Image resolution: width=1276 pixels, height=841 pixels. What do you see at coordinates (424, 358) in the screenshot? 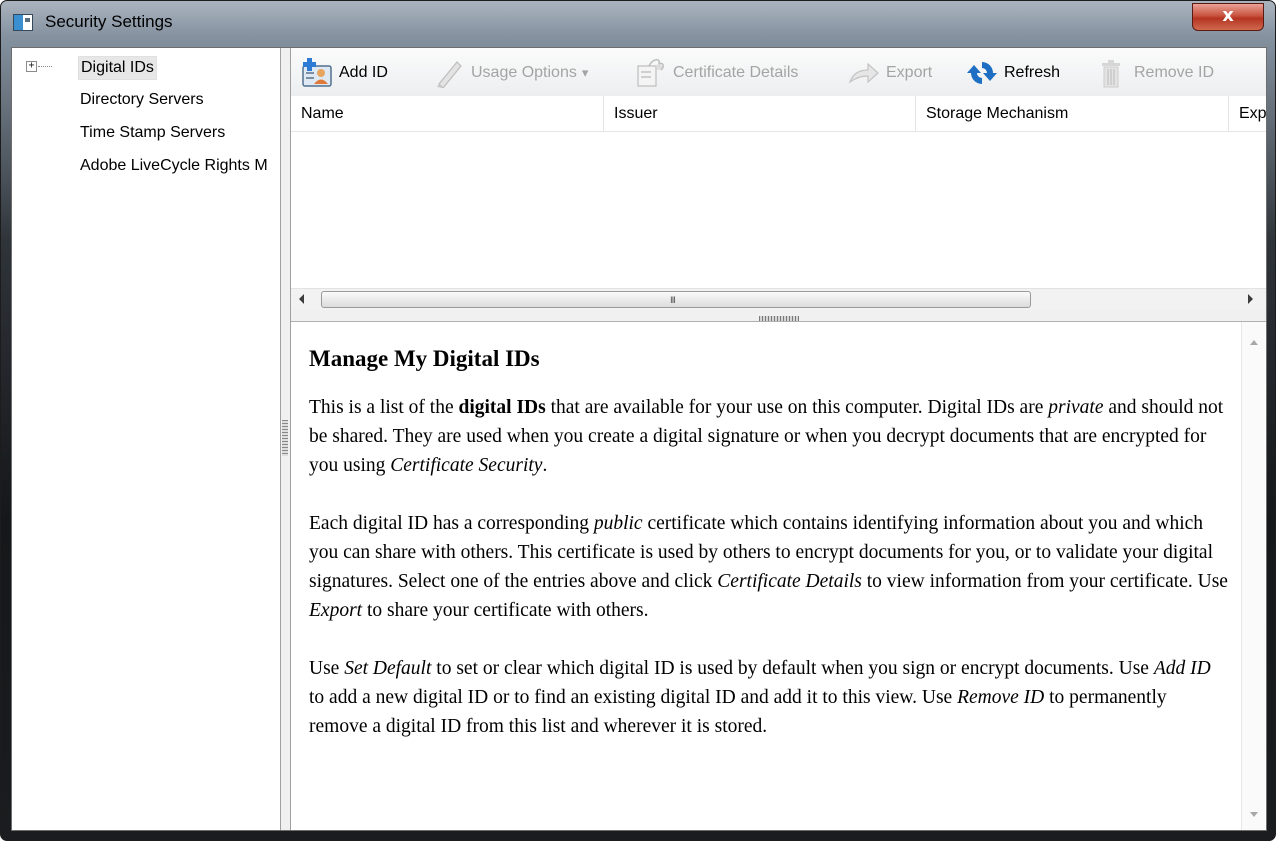
I see `help-title: Manage My Digital IDs` at bounding box center [424, 358].